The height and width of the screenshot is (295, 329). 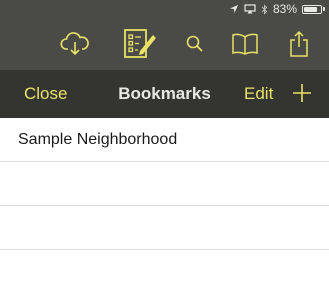 I want to click on list-item: Sample Neighborhood, so click(x=164, y=140).